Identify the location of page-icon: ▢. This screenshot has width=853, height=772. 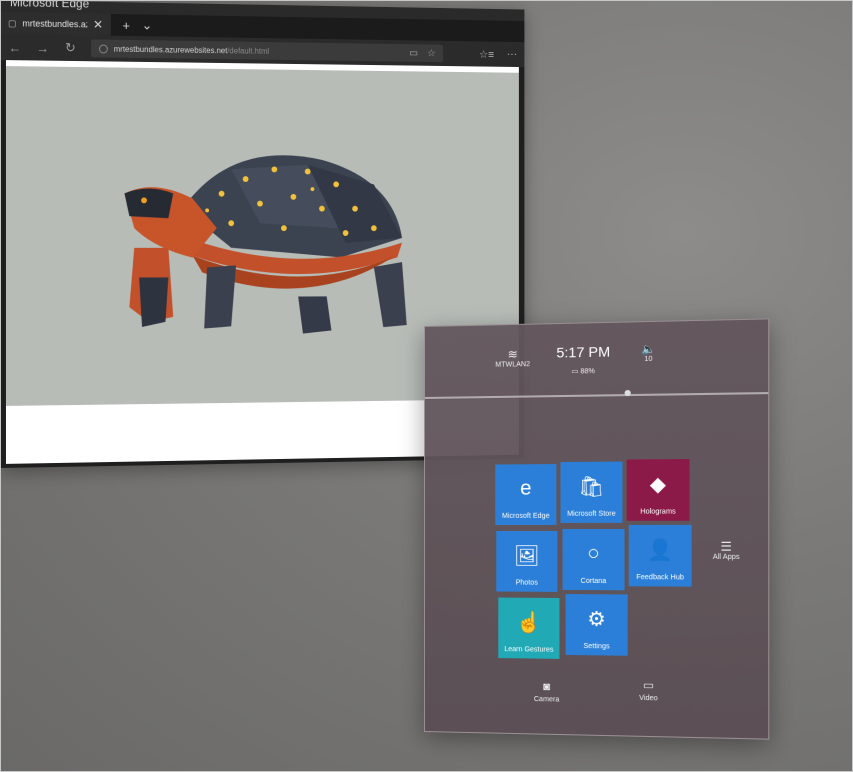
(12, 22).